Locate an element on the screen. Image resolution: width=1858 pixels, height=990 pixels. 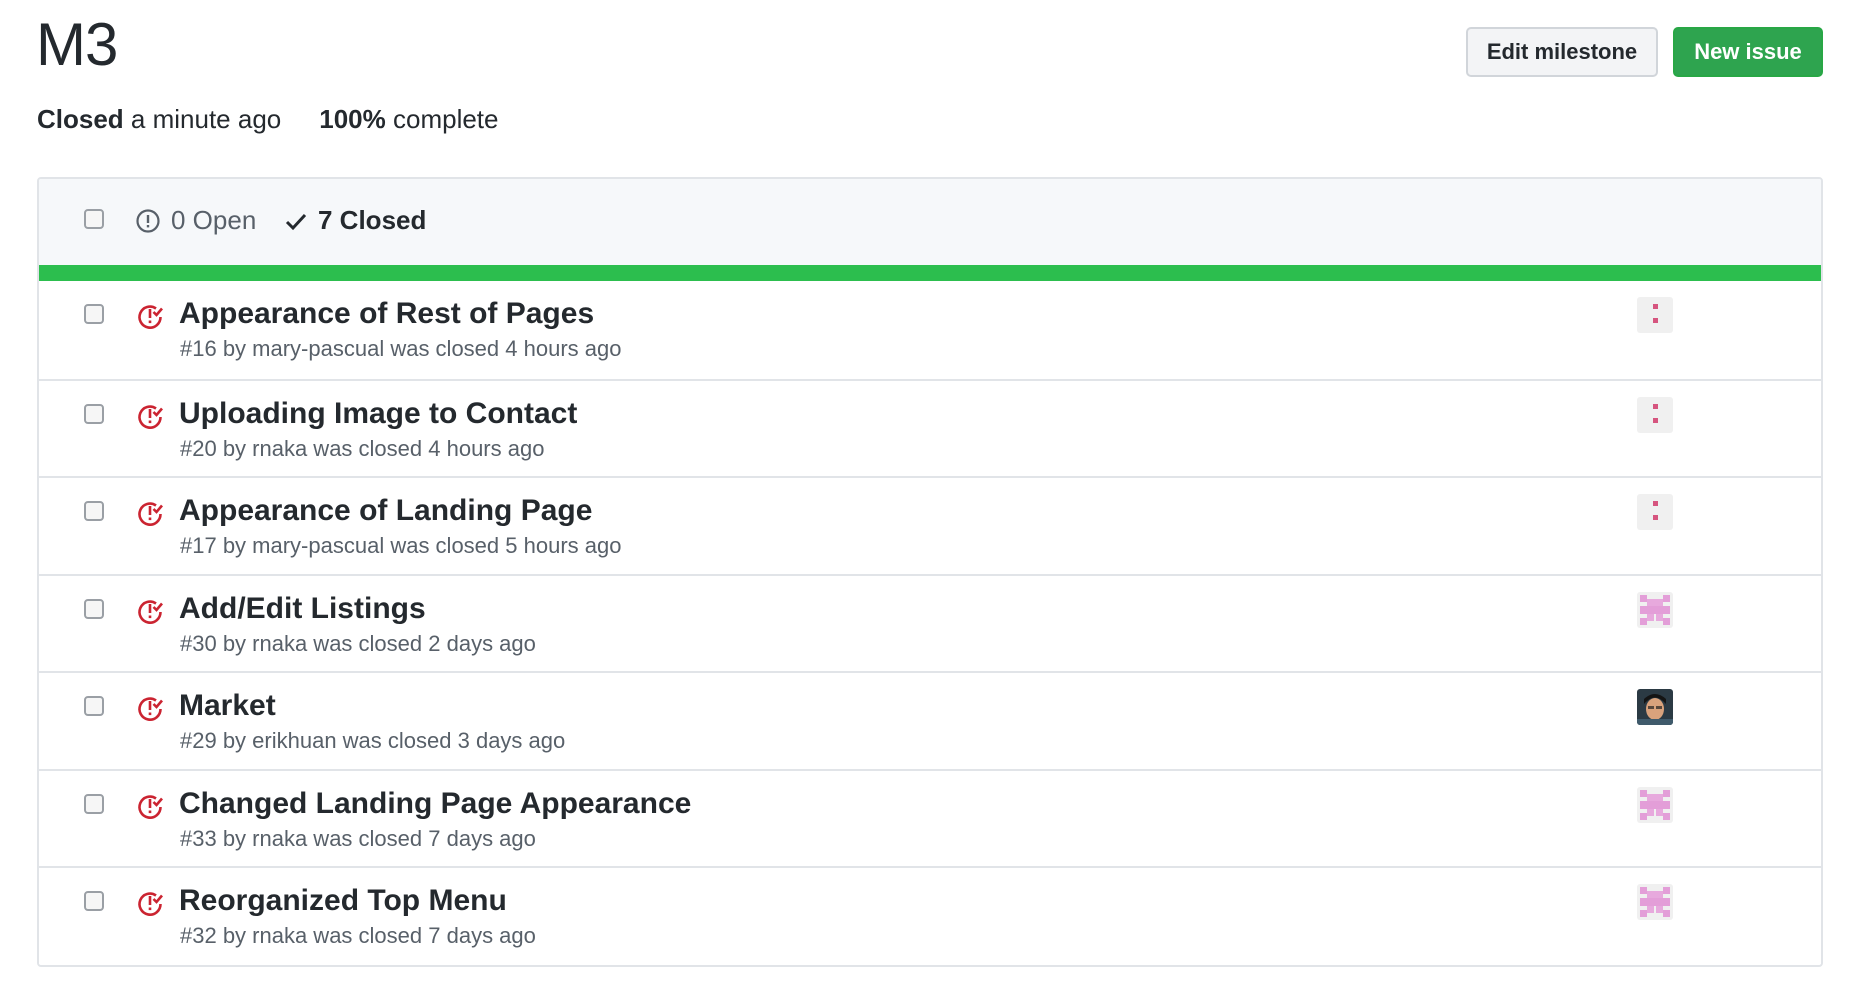
status-label: Closed is located at coordinates (80, 119).